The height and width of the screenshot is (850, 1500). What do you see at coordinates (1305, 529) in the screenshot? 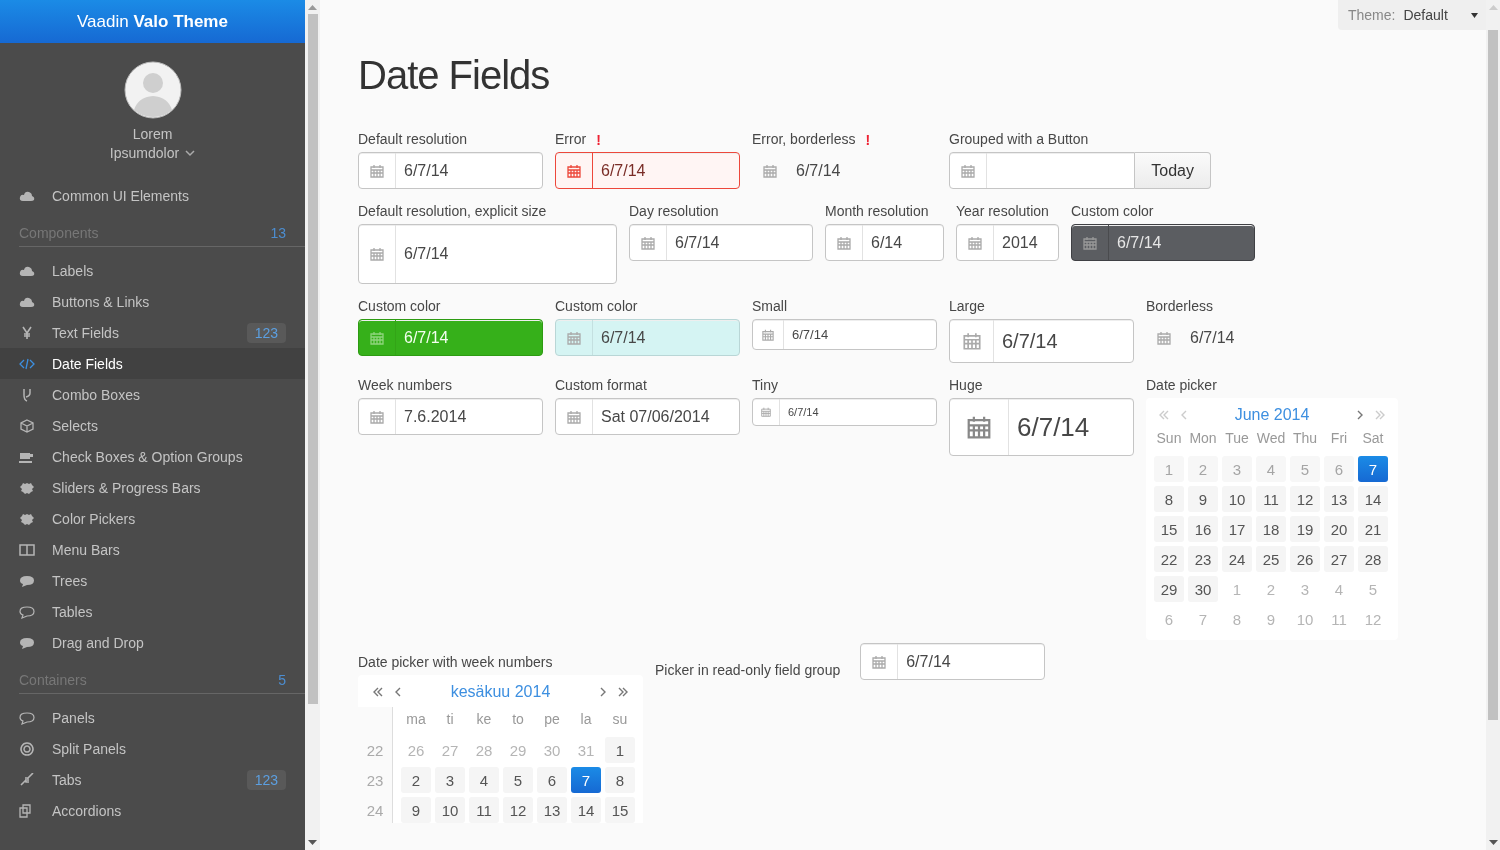
I see `calendar-day: 19` at bounding box center [1305, 529].